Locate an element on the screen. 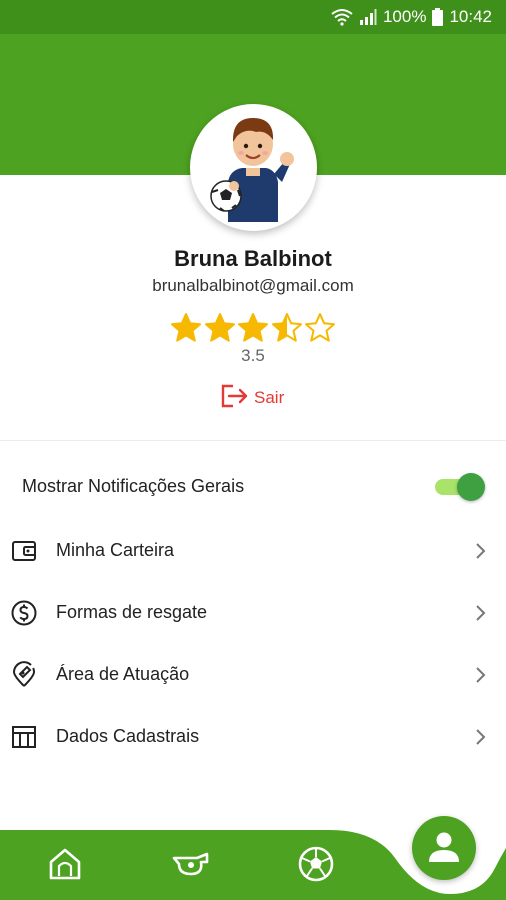  rating-value: 3.5 is located at coordinates (253, 355).